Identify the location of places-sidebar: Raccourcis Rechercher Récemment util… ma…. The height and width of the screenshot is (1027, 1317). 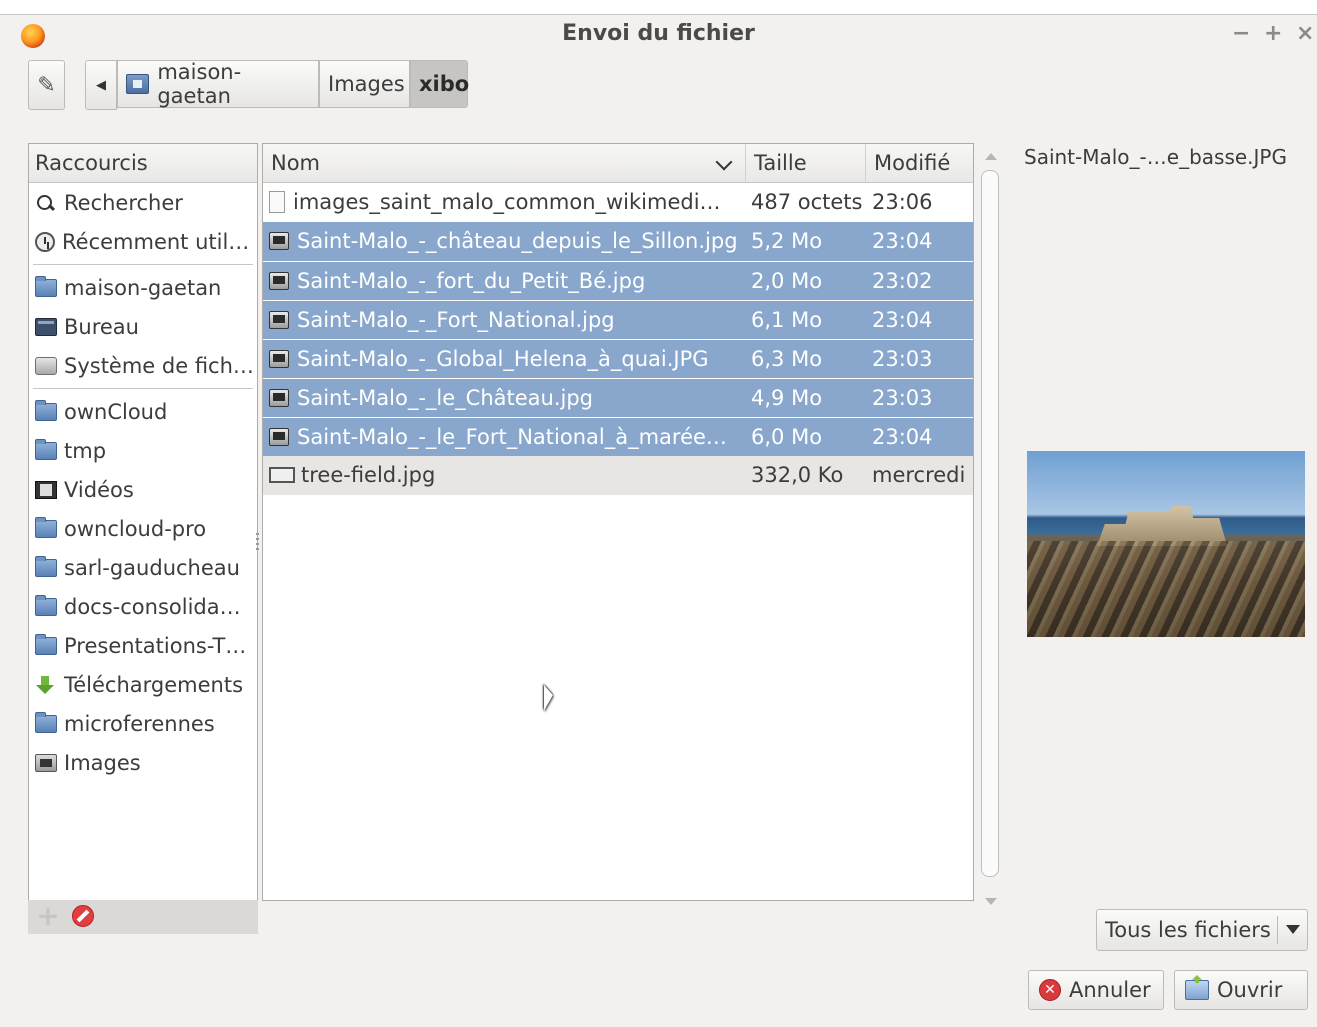
(143, 528).